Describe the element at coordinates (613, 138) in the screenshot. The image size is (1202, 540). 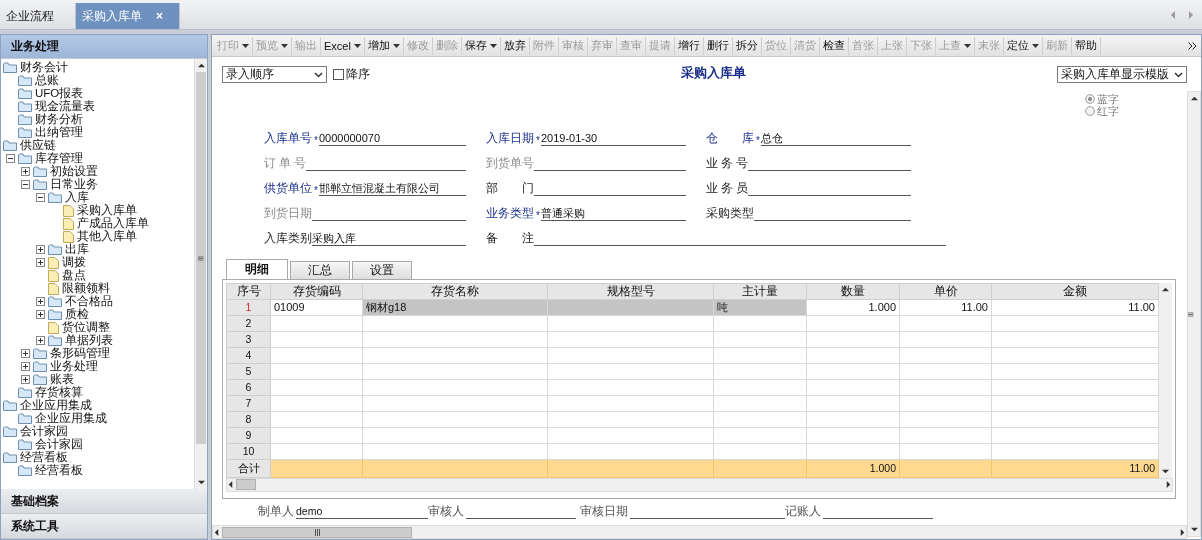
I see `input-field: 2019-01-30` at that location.